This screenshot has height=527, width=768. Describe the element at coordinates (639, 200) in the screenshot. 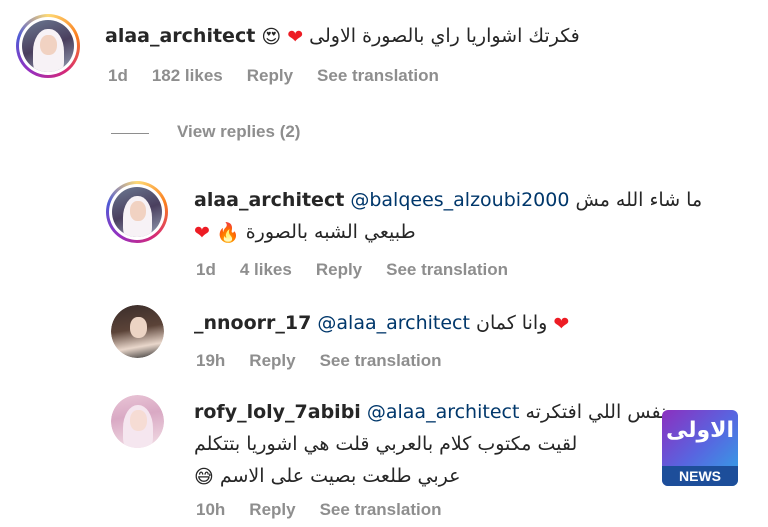

I see `reply-text-line-1: ما شاء الله مش` at that location.